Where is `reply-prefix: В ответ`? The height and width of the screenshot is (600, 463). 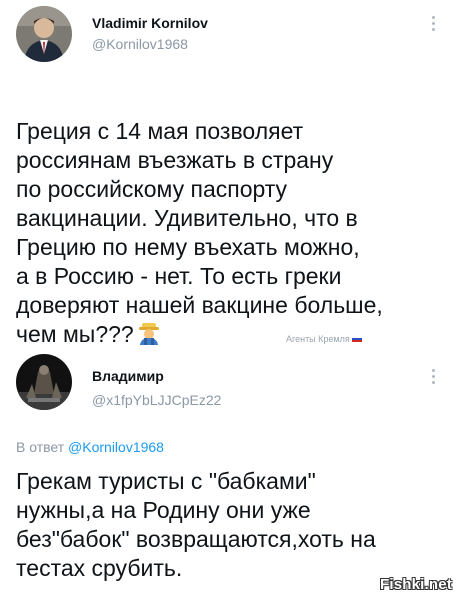
reply-prefix: В ответ is located at coordinates (42, 447).